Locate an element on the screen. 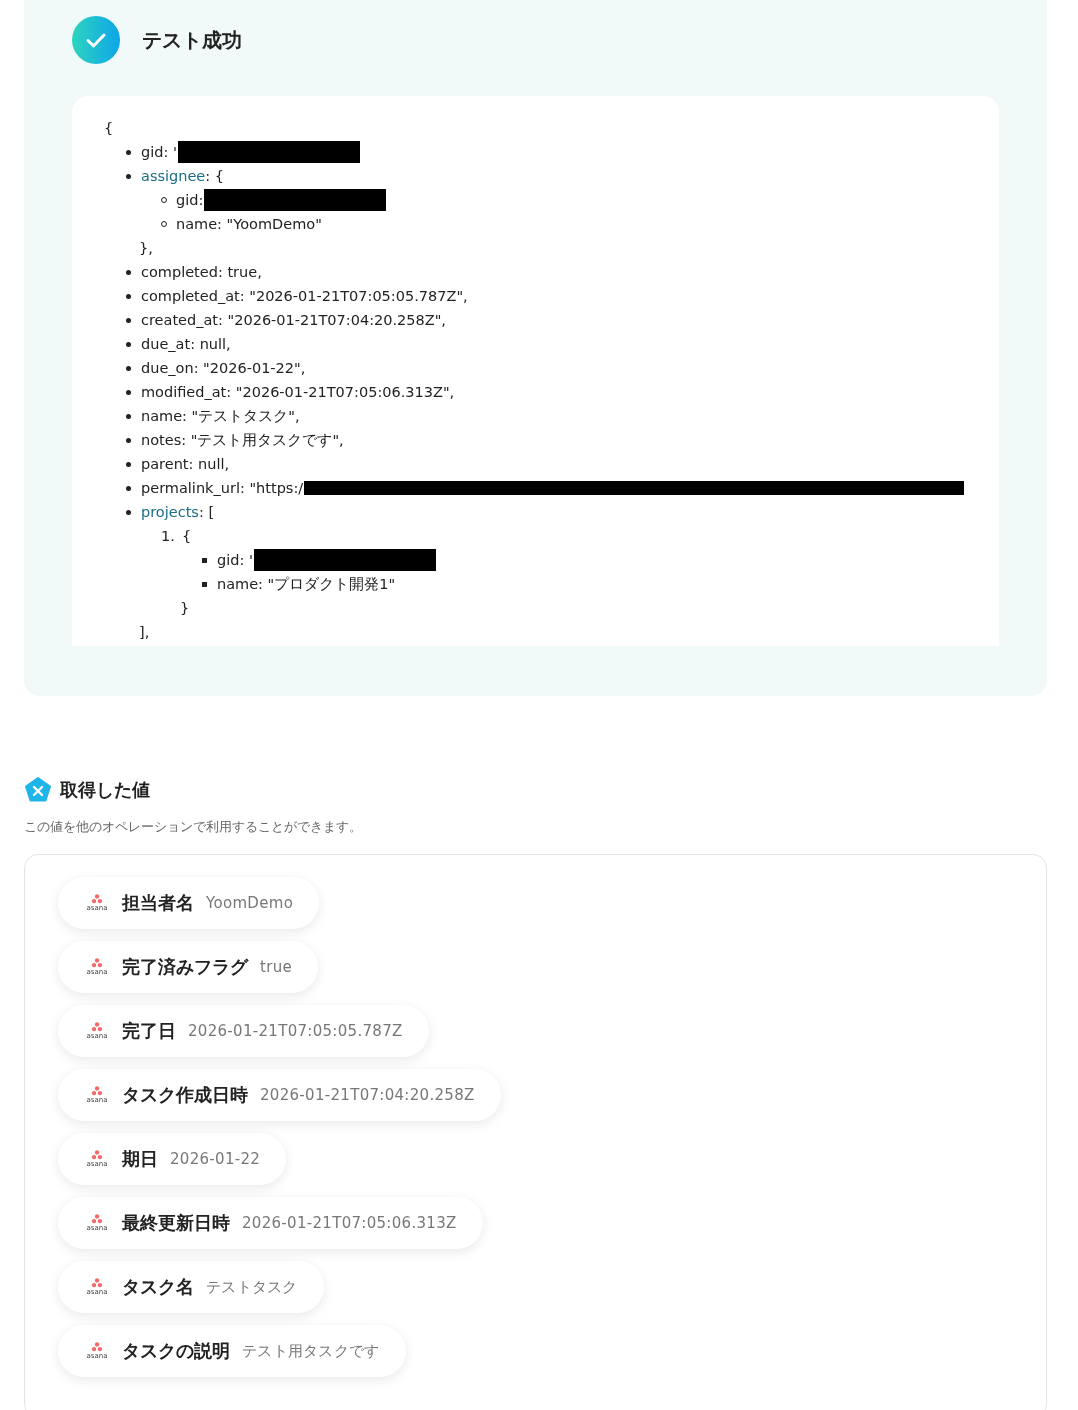 The height and width of the screenshot is (1410, 1078). value-text: 2026-01-21T07:04:20.258Z is located at coordinates (367, 1095).